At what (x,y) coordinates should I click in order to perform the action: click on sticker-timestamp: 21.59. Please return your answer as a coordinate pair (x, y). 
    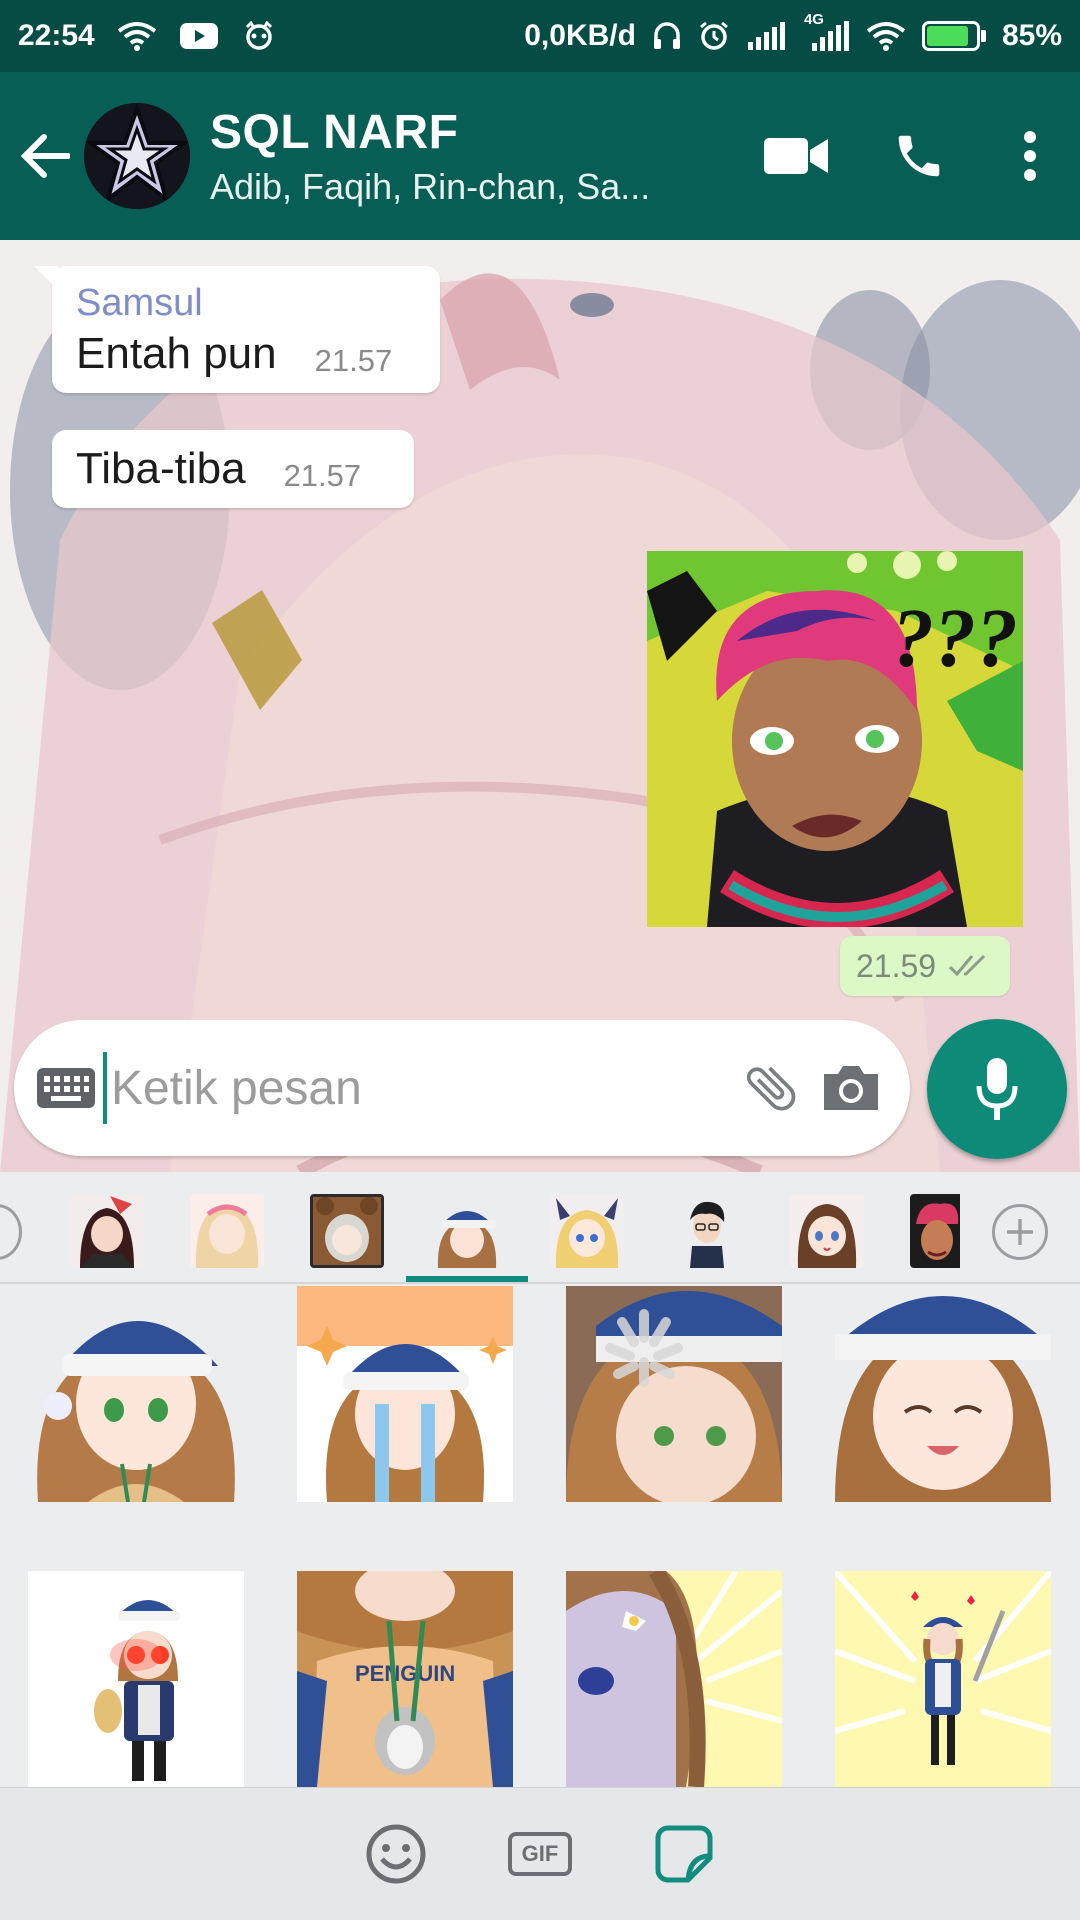
    Looking at the image, I should click on (925, 966).